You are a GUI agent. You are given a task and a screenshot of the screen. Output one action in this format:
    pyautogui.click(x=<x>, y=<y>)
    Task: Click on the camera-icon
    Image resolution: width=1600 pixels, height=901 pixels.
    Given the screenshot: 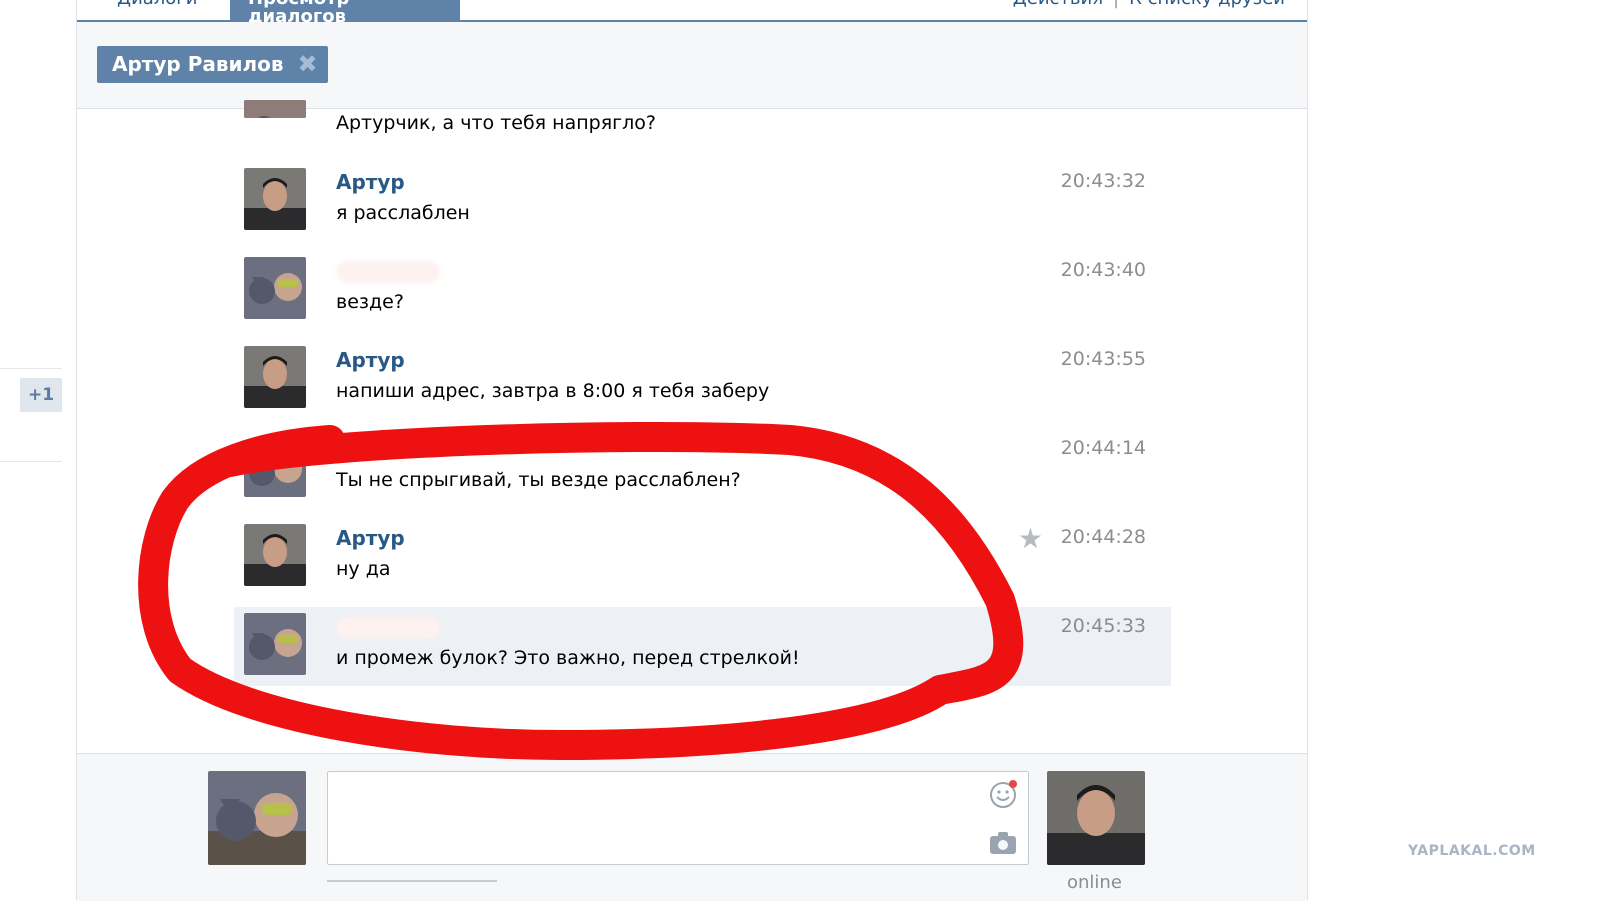 What is the action you would take?
    pyautogui.click(x=1003, y=843)
    